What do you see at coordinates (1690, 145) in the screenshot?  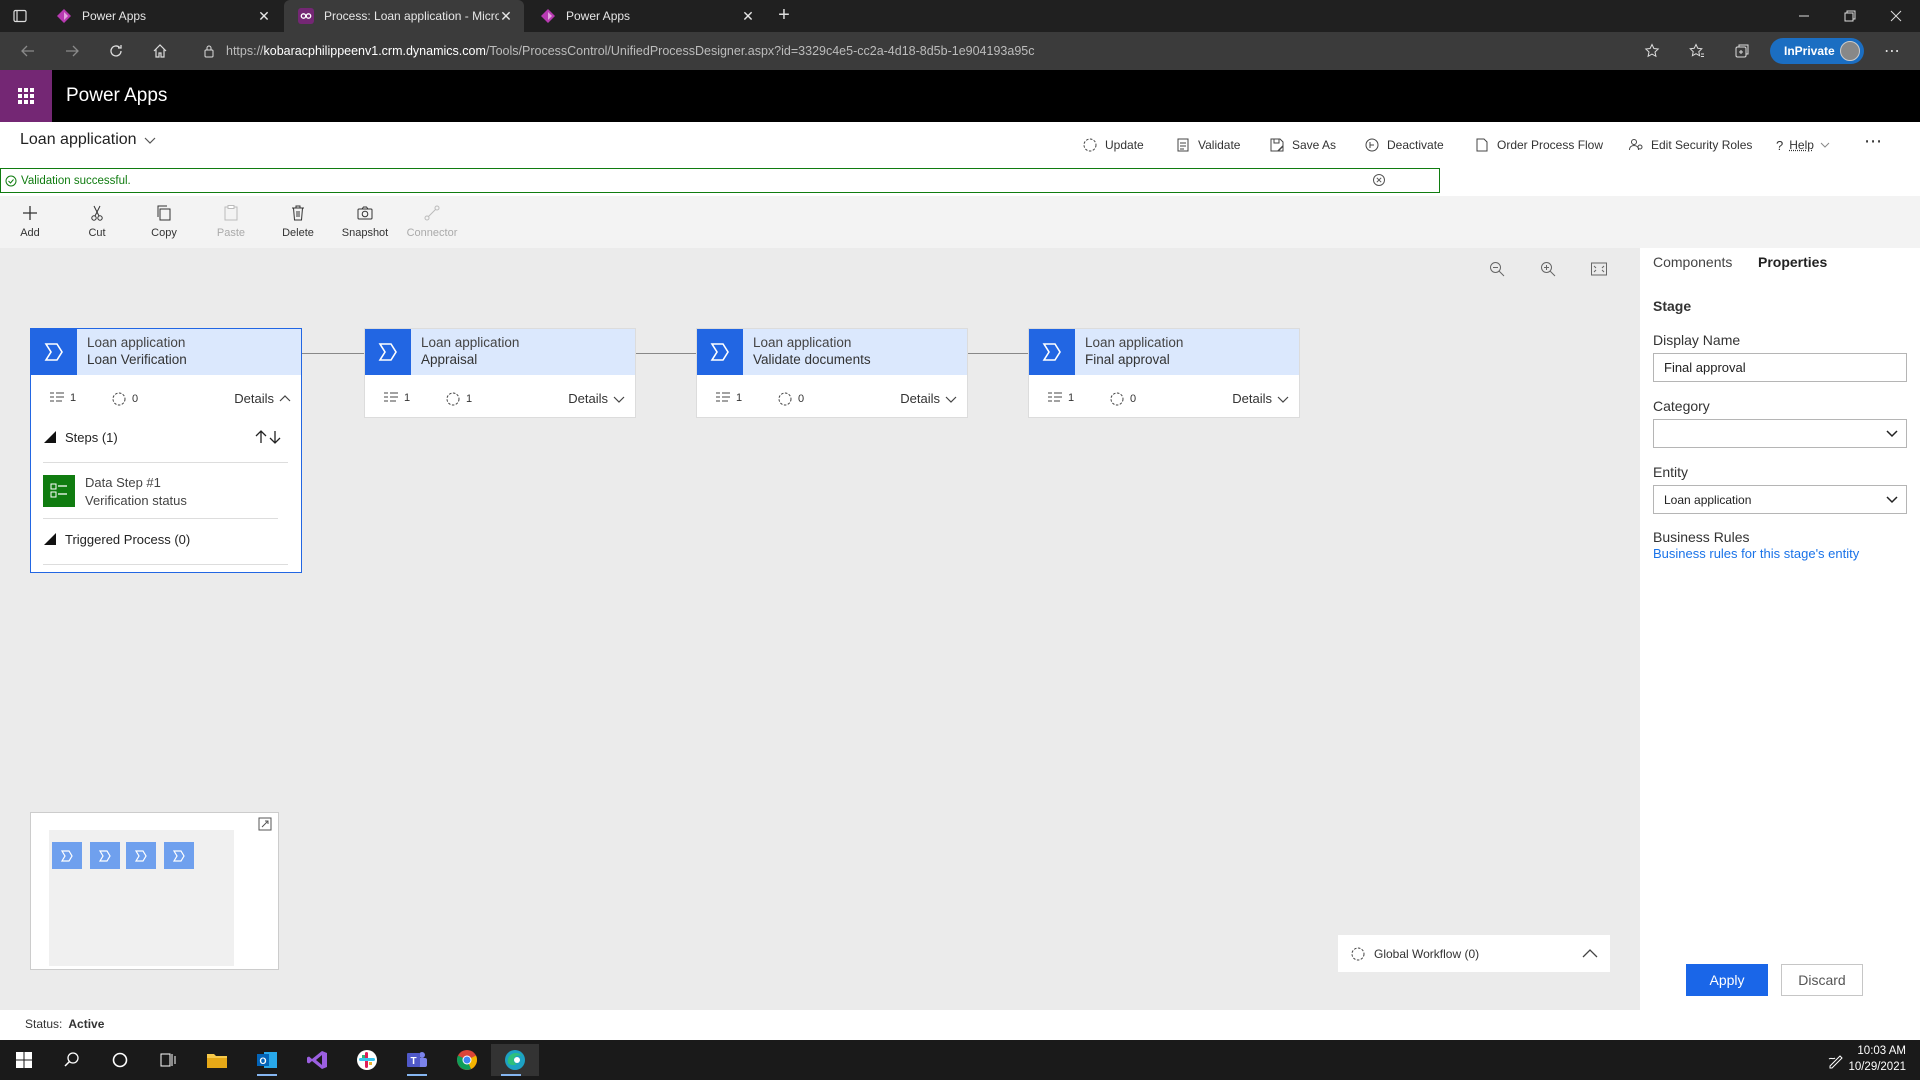 I see `edit-security-roles-button: Edit Security Roles` at bounding box center [1690, 145].